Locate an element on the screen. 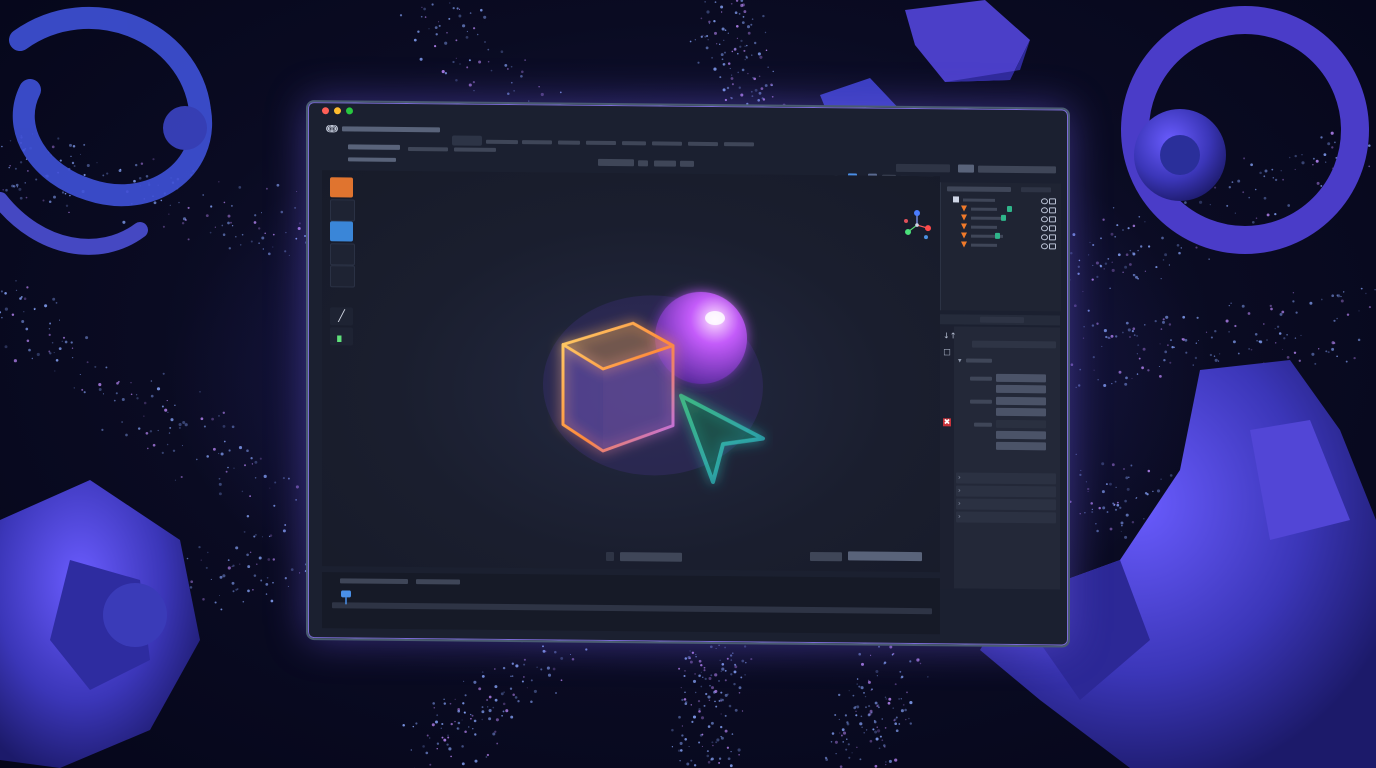  floating-polyhedron-bottom-left is located at coordinates (100, 624).